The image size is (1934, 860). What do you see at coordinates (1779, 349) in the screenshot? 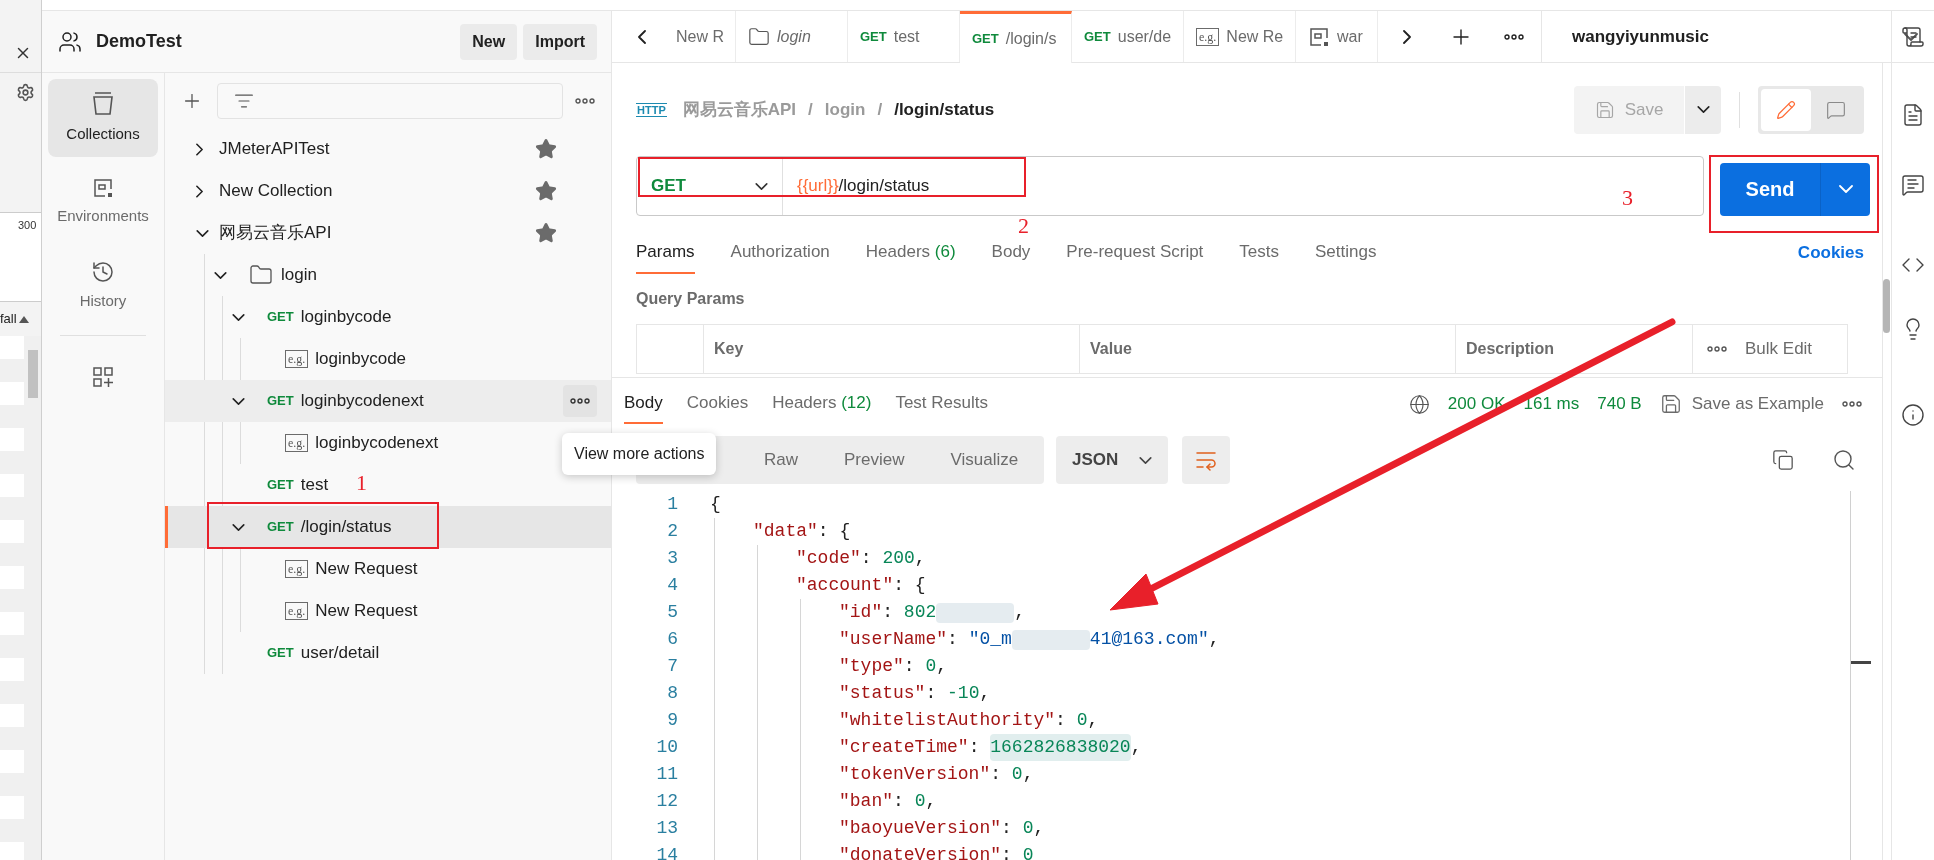
I see `bulk-edit-button: Bulk Edit` at bounding box center [1779, 349].